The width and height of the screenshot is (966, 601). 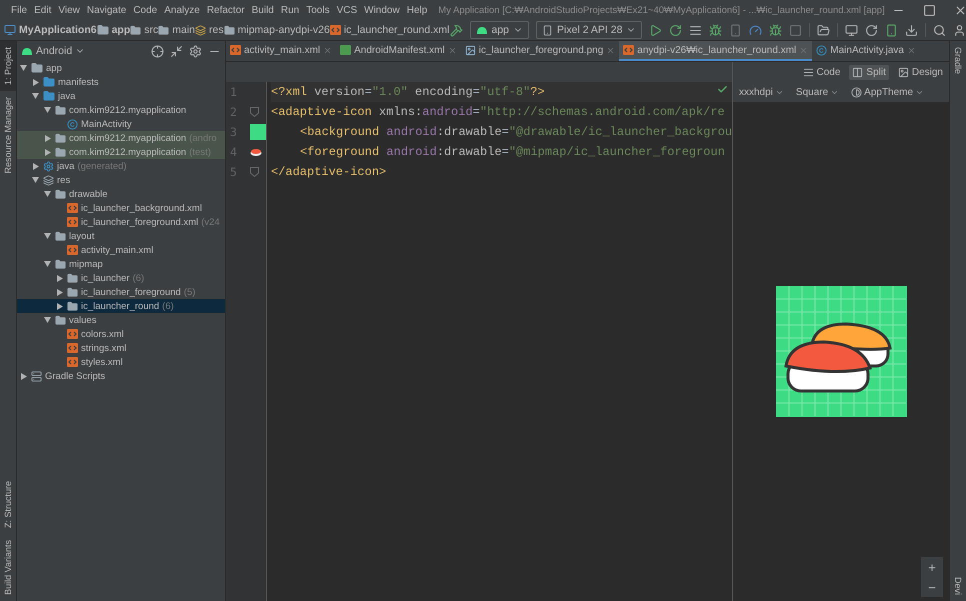 I want to click on tree-item: activity_main.xml, so click(x=121, y=250).